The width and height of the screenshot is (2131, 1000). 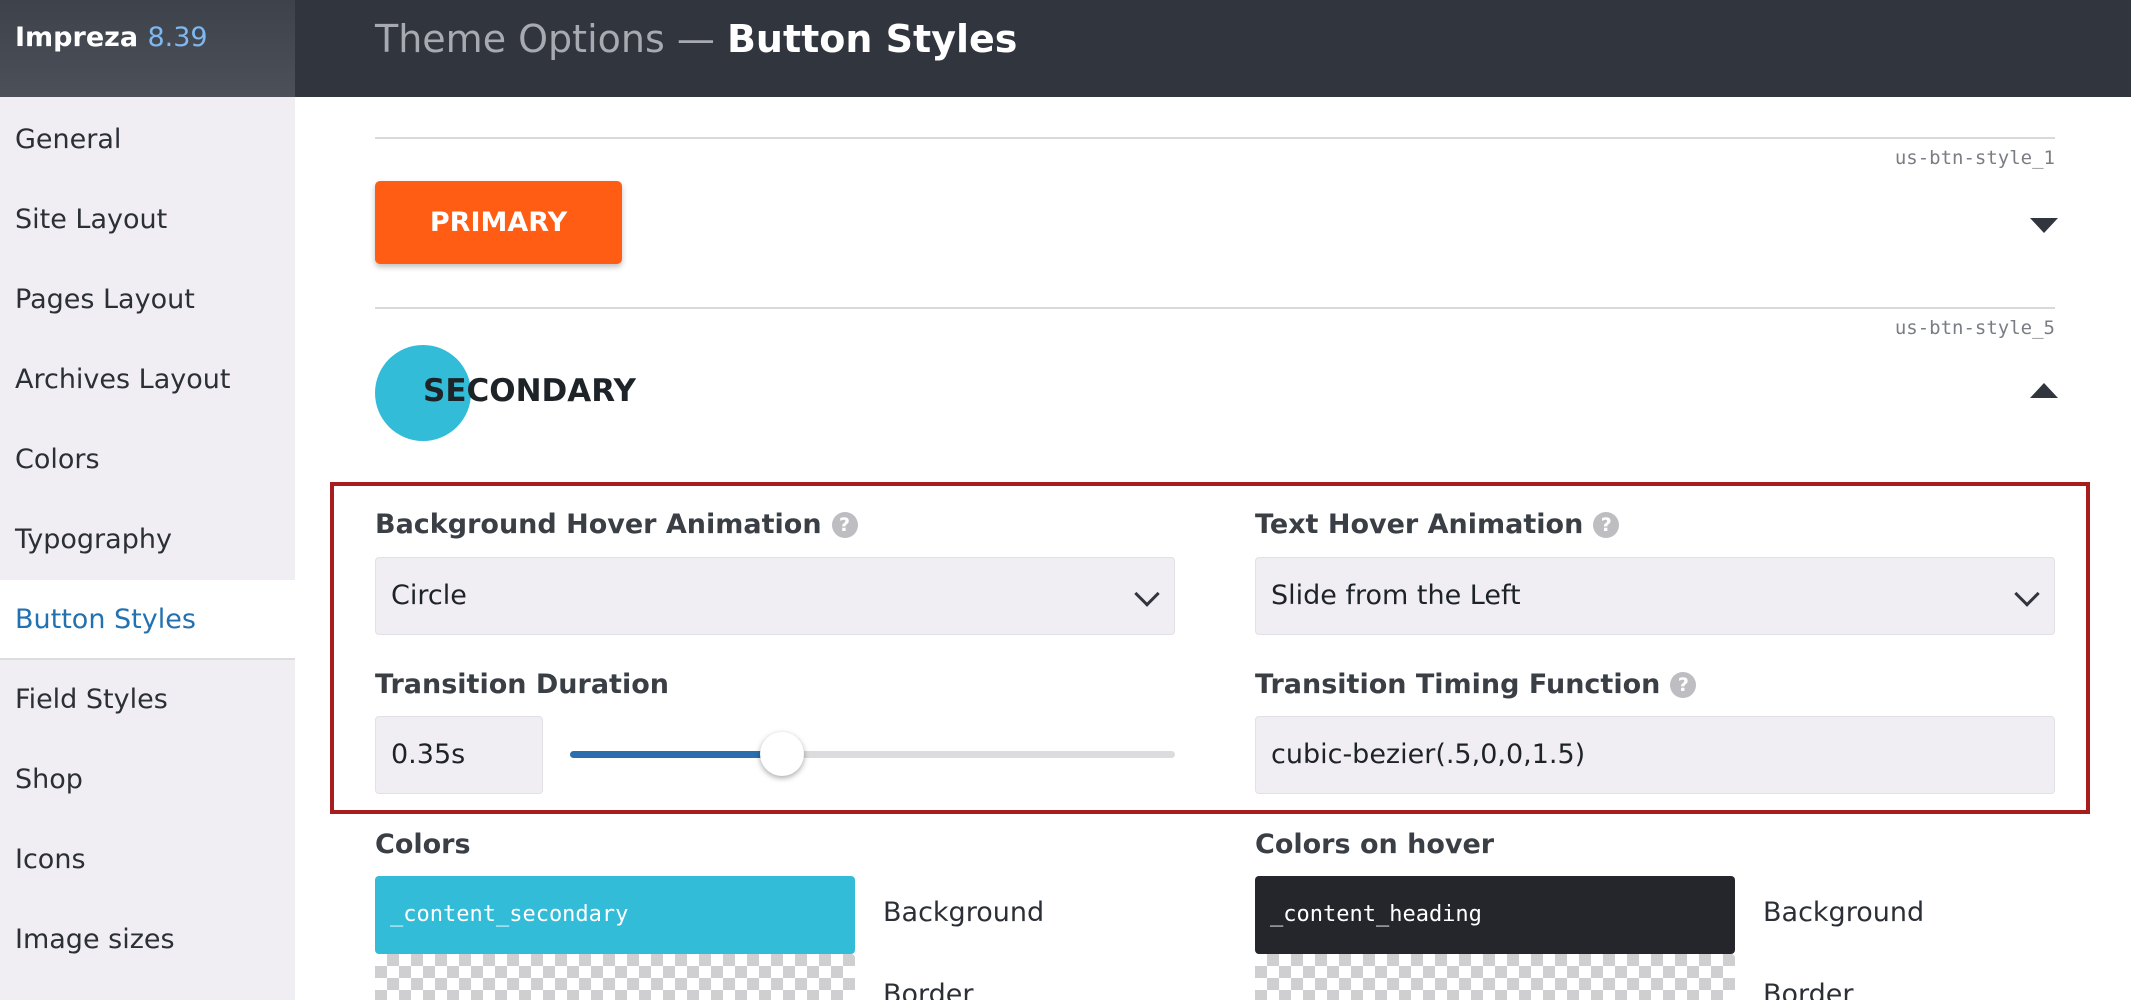 I want to click on colors-hover-label: Colors on hover, so click(x=1375, y=844).